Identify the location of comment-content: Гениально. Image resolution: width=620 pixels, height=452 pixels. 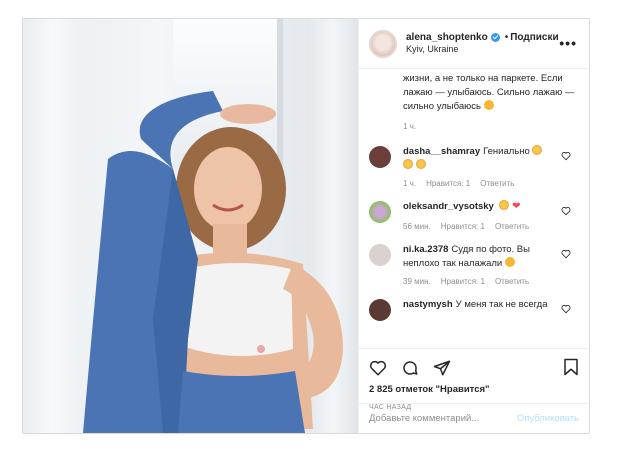
(506, 151).